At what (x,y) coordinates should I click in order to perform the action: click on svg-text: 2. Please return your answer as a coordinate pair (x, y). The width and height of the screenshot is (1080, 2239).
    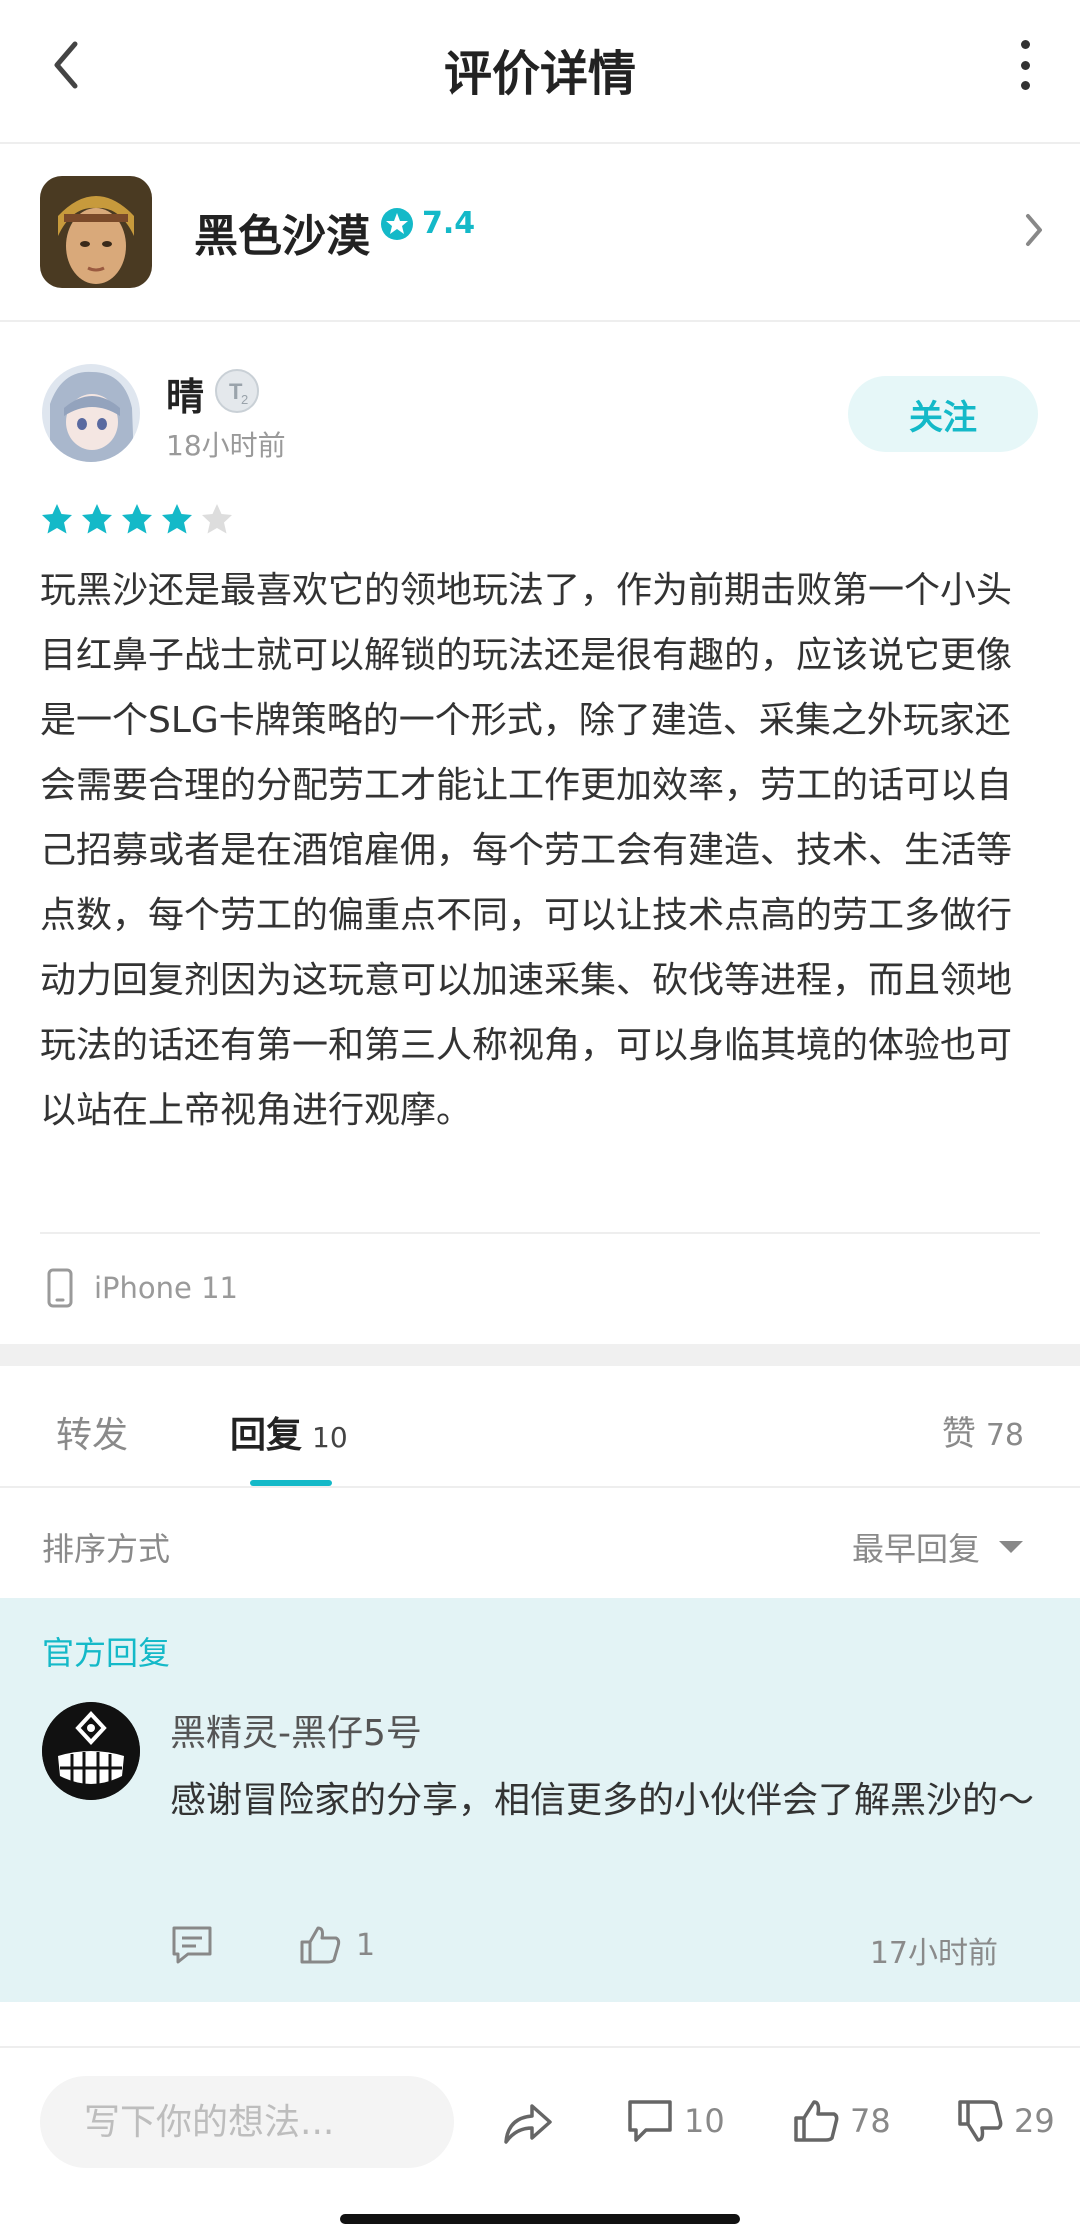
    Looking at the image, I should click on (244, 399).